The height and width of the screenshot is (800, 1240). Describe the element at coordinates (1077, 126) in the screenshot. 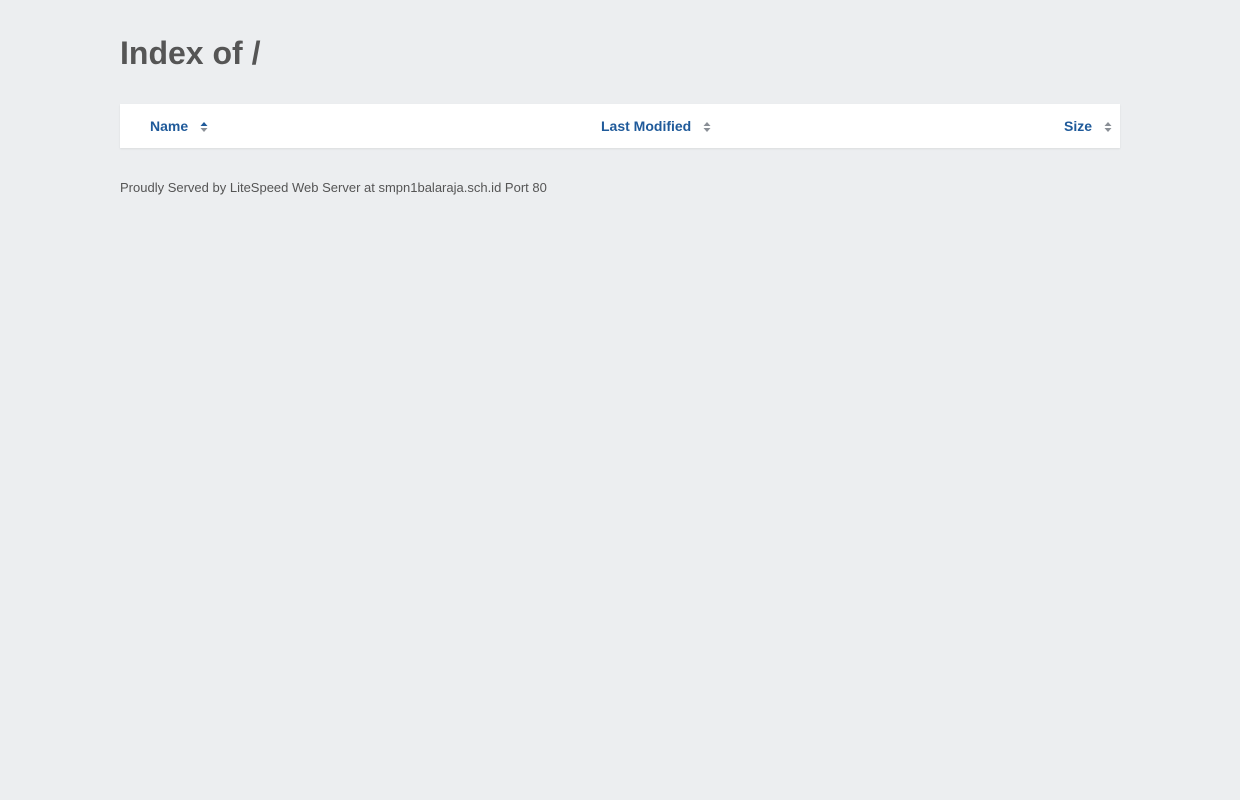

I see `column-header-size-label: Size` at that location.